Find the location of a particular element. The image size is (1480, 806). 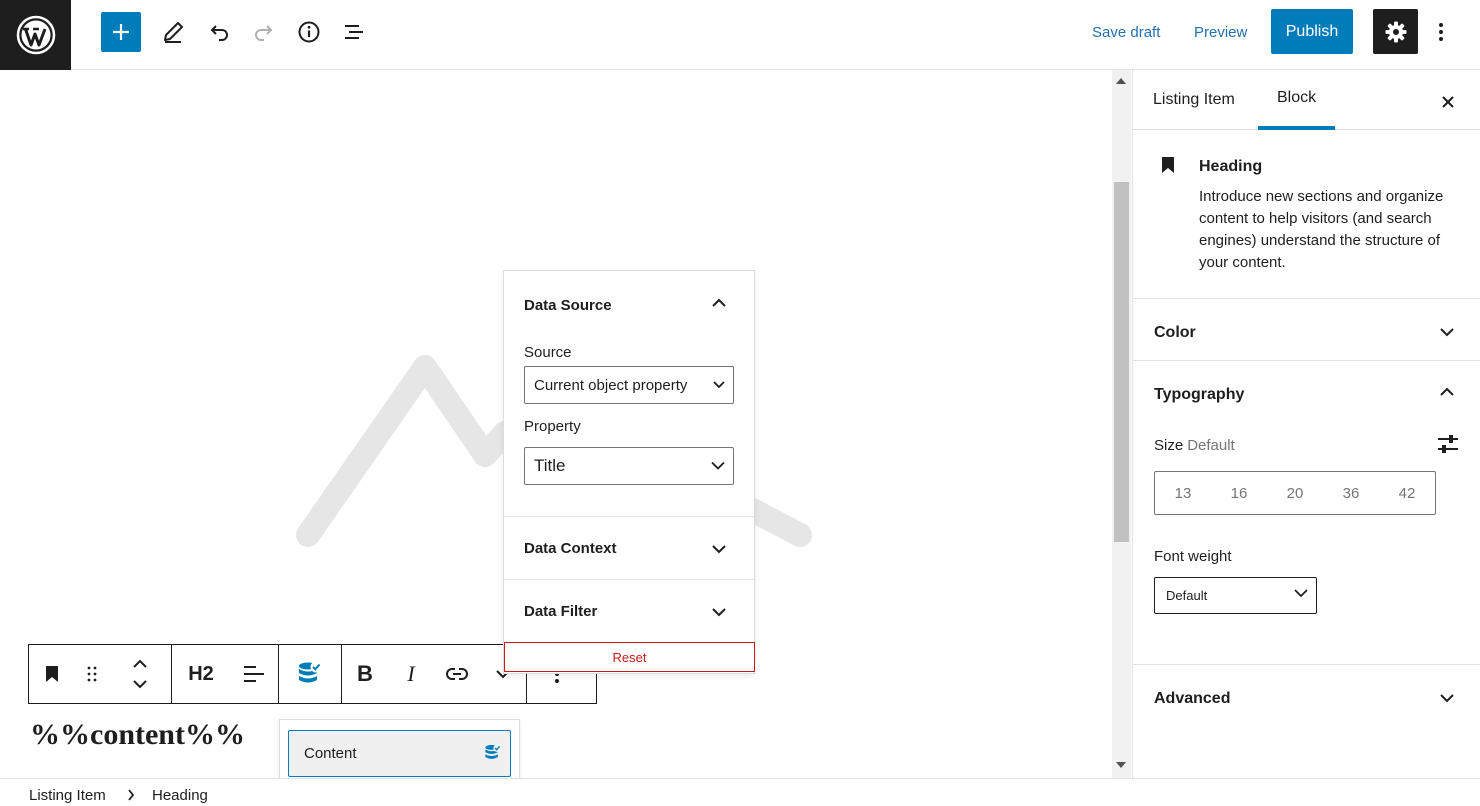

undo-icon is located at coordinates (219, 33).